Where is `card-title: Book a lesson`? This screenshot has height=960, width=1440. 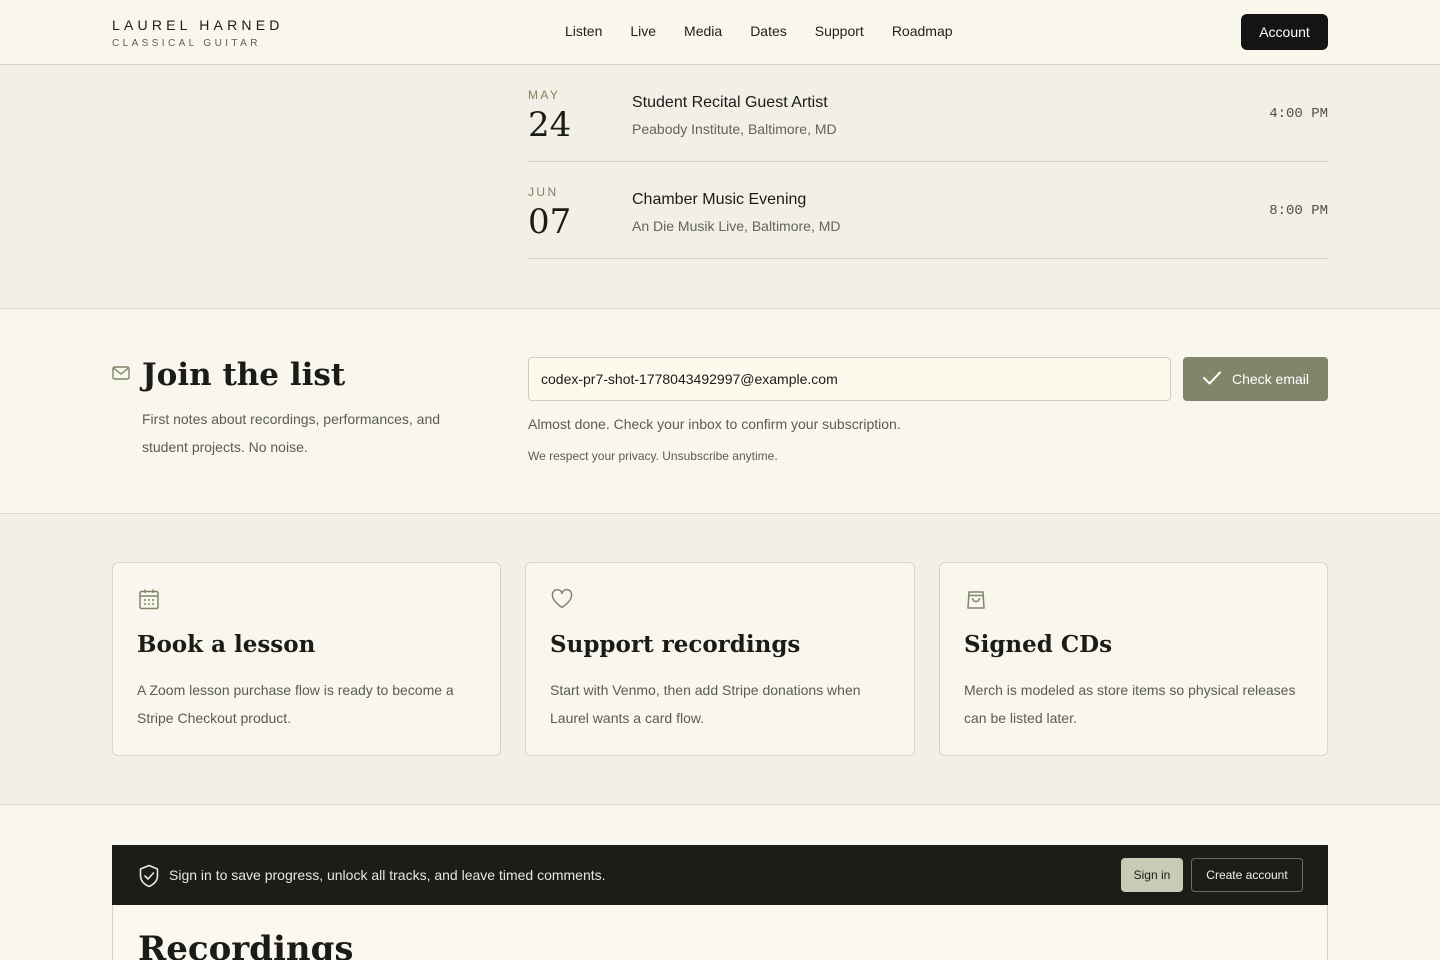 card-title: Book a lesson is located at coordinates (226, 644).